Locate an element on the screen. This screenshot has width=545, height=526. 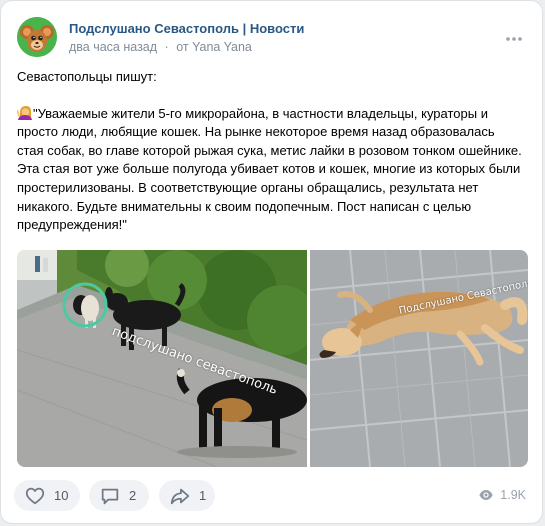
post-intro: Севастопольцы пишут: is located at coordinates (87, 76).